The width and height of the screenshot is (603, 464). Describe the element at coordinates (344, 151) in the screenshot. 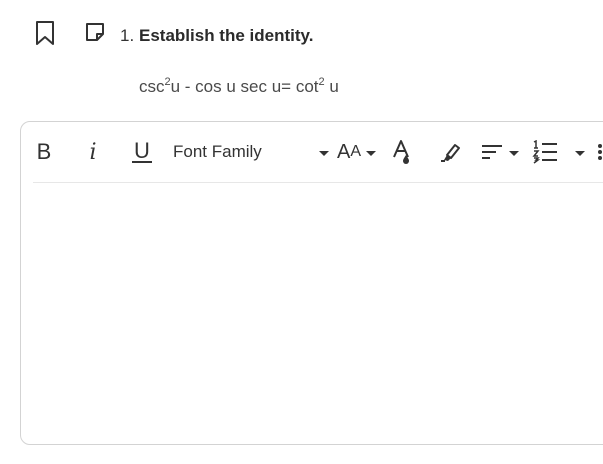

I see `font-size-big-label: A` at that location.